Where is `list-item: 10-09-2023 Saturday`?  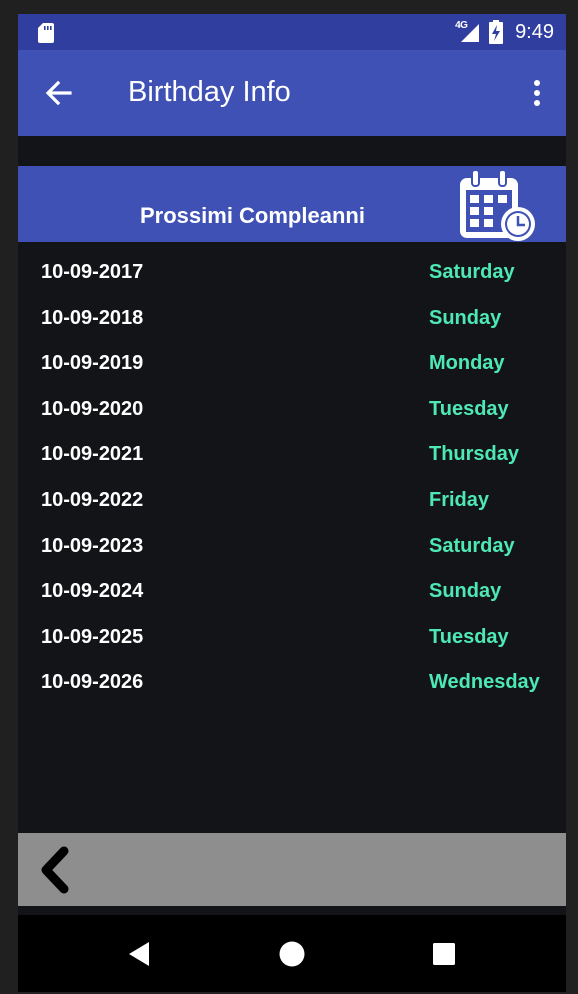
list-item: 10-09-2023 Saturday is located at coordinates (292, 547).